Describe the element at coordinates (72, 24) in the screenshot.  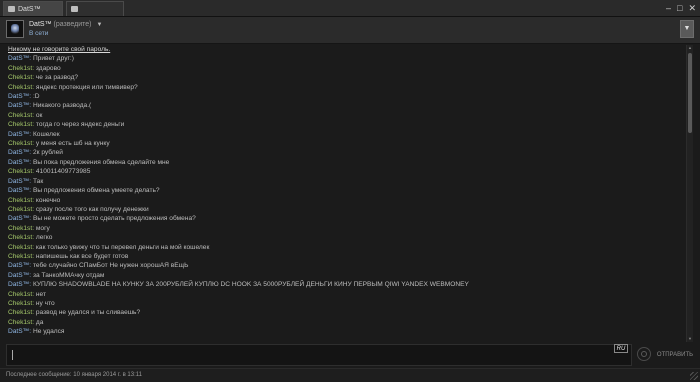
I see `contact-note: (разведите)` at that location.